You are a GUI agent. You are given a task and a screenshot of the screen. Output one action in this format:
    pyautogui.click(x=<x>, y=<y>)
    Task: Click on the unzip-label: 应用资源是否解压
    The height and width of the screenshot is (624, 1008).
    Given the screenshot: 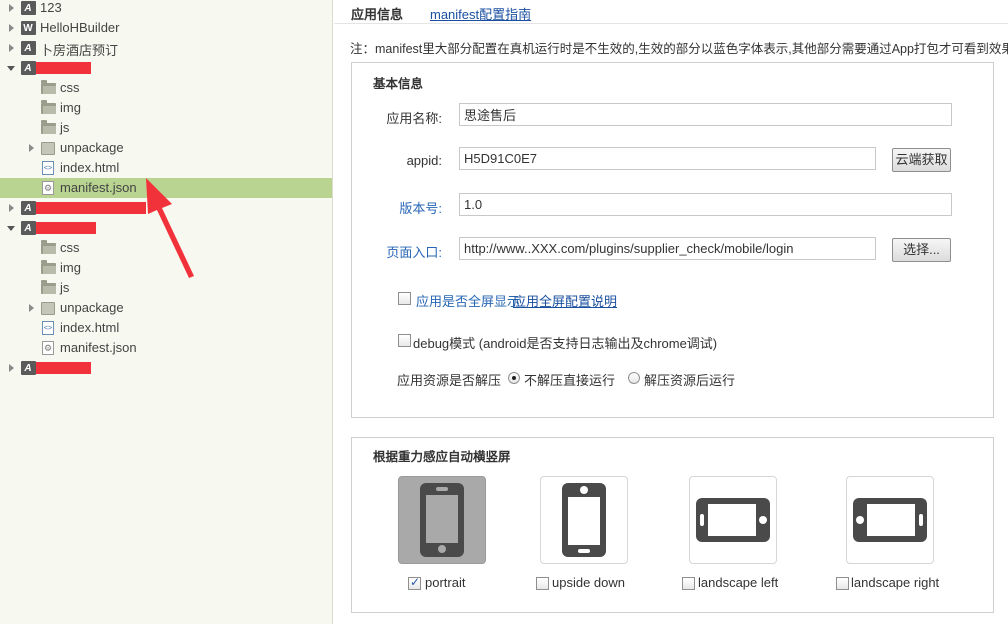 What is the action you would take?
    pyautogui.click(x=449, y=380)
    